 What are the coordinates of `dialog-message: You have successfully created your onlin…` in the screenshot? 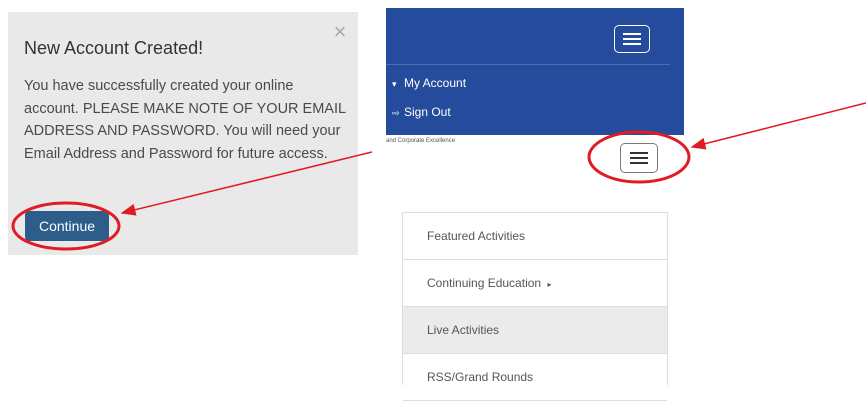 It's located at (185, 120).